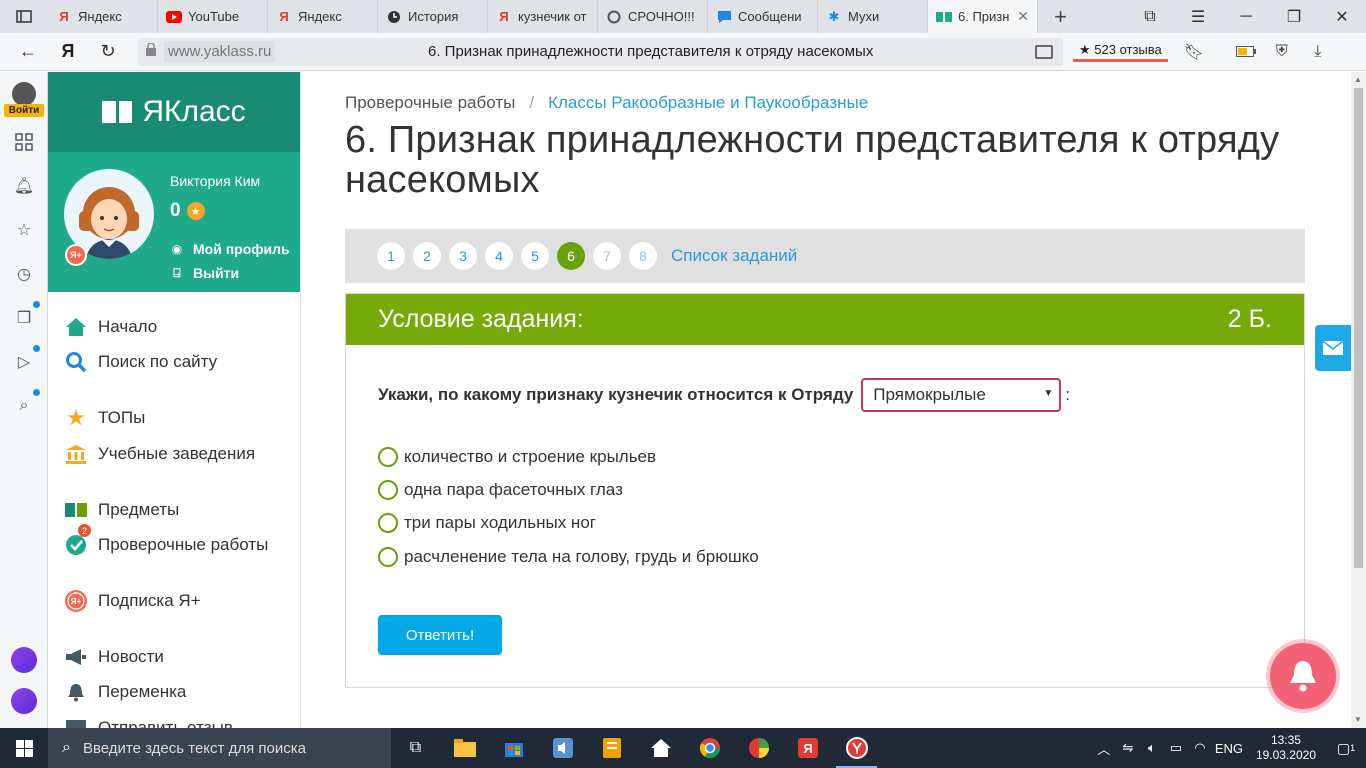 Image resolution: width=1366 pixels, height=768 pixels. I want to click on notifications-icon: 🔔︎, so click(24, 186).